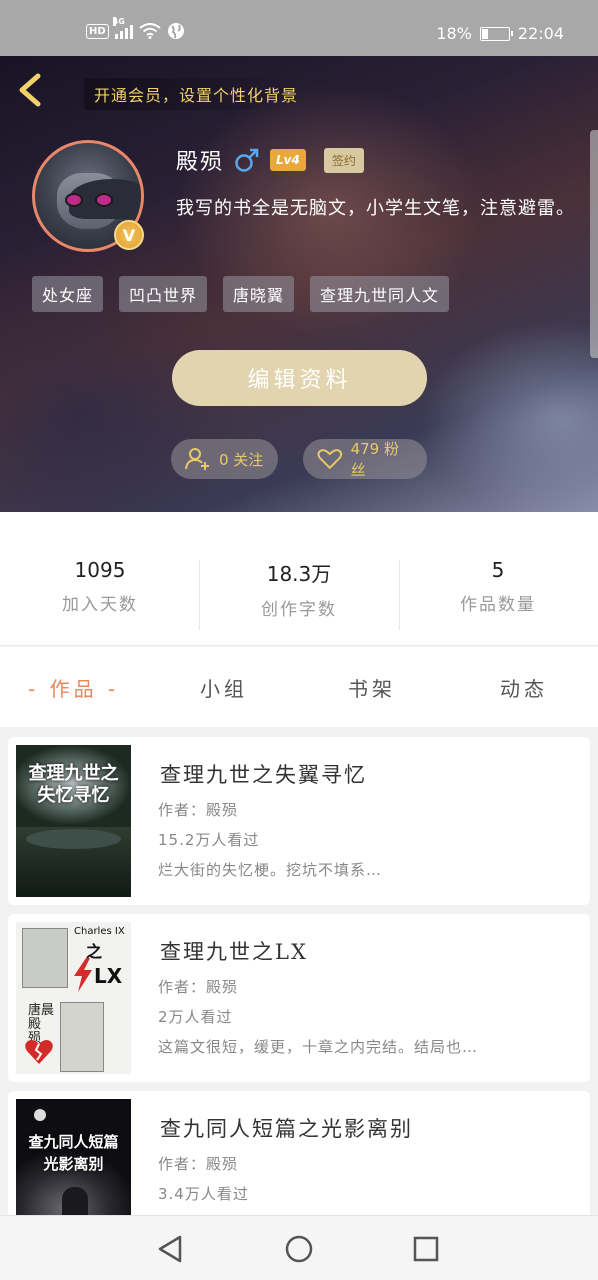  What do you see at coordinates (203, 1194) in the screenshot?
I see `book-views: 3.4万人看过` at bounding box center [203, 1194].